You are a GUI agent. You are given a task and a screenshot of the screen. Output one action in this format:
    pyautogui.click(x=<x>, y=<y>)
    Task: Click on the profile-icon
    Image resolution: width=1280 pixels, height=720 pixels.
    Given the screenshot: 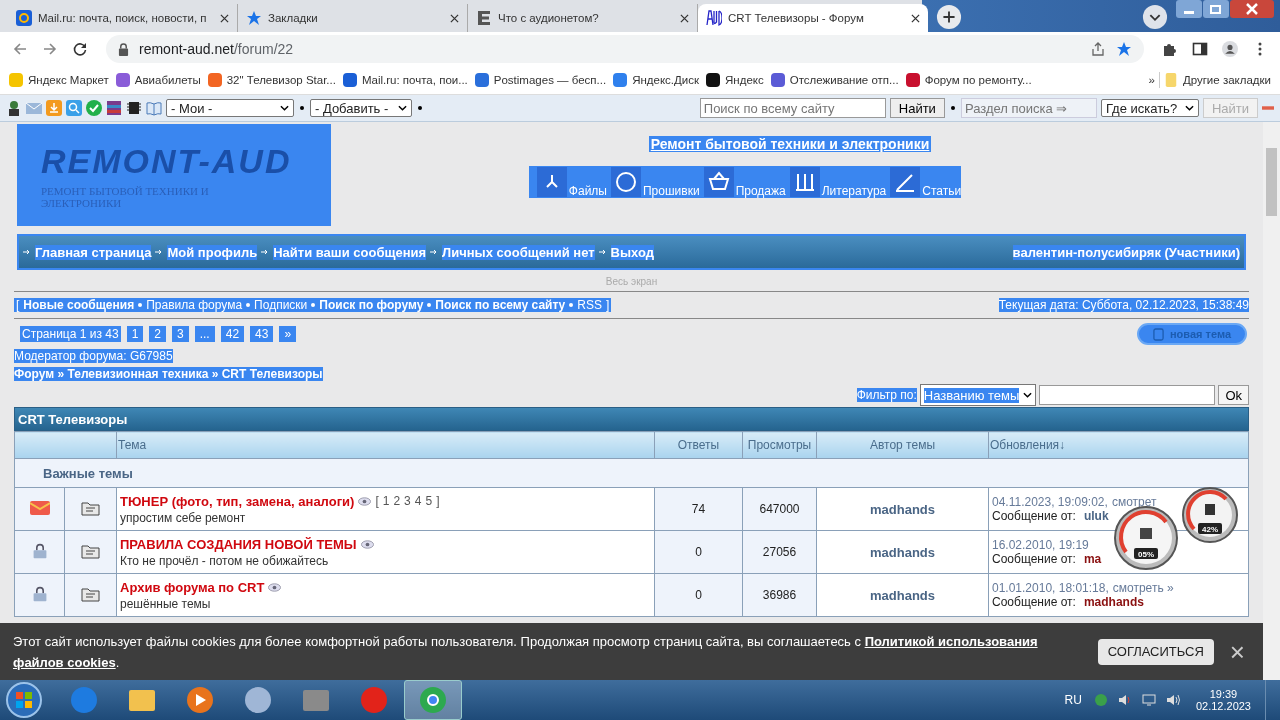 What is the action you would take?
    pyautogui.click(x=1230, y=49)
    